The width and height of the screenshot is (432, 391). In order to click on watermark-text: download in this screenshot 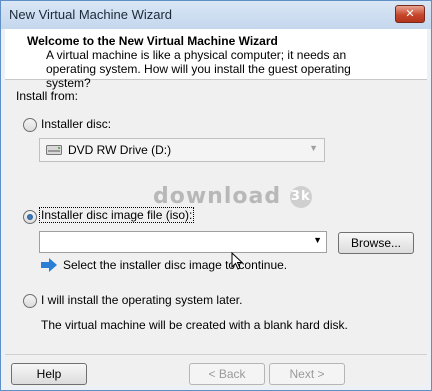, I will do `click(217, 196)`.